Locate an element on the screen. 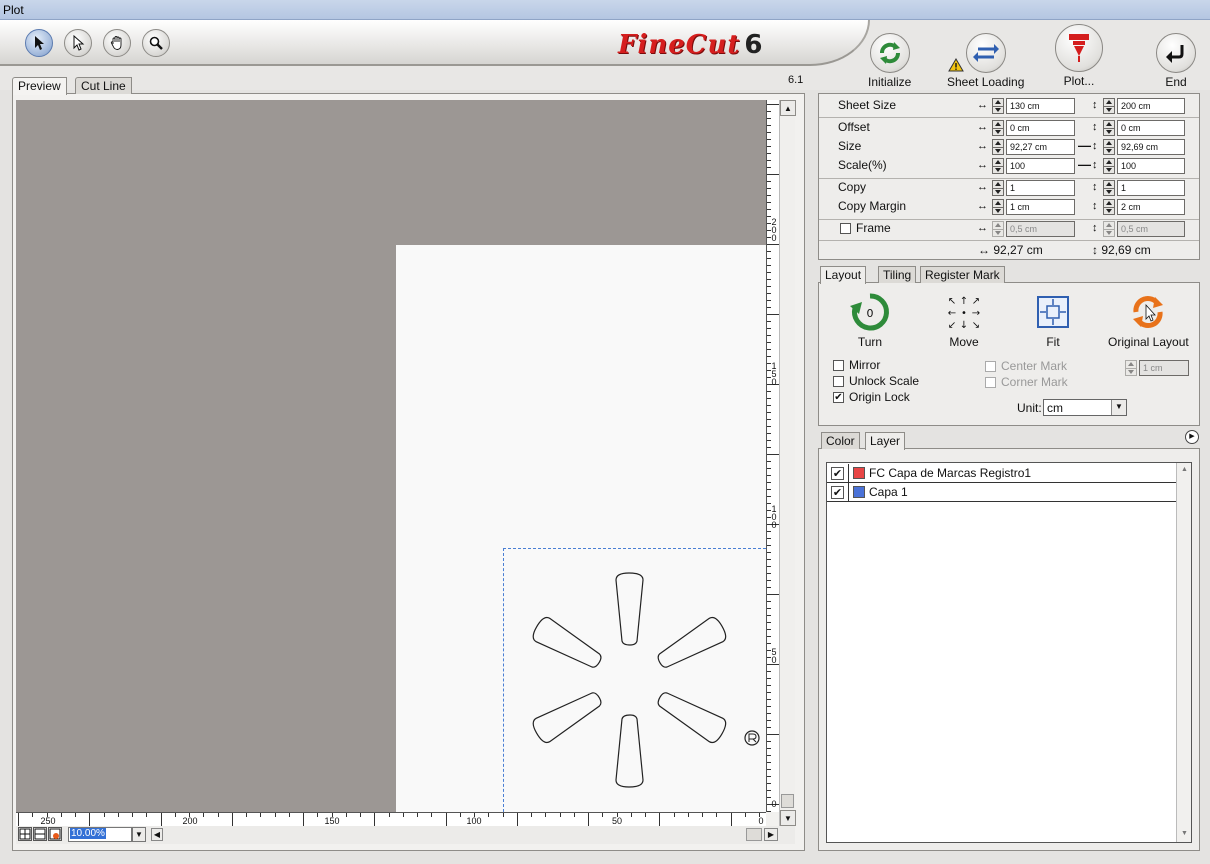 Image resolution: width=1210 pixels, height=864 pixels. size-width-field: 92,27 cm is located at coordinates (1040, 147).